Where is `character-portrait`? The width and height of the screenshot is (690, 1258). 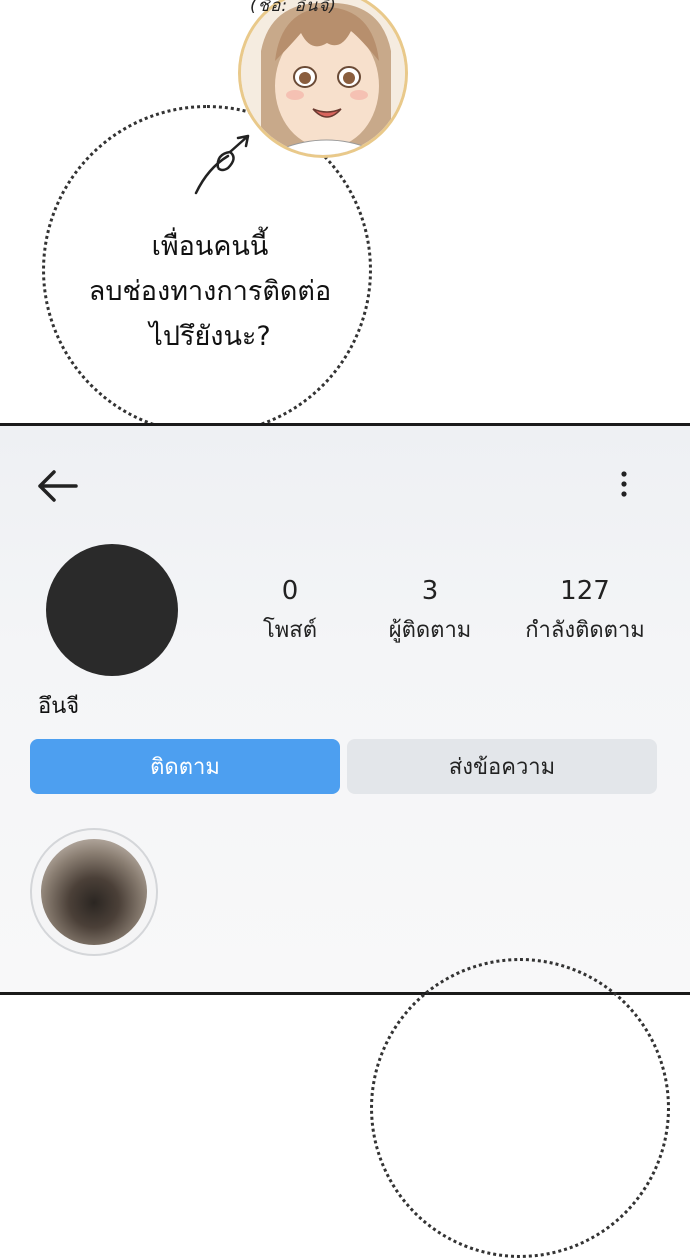 character-portrait is located at coordinates (323, 79).